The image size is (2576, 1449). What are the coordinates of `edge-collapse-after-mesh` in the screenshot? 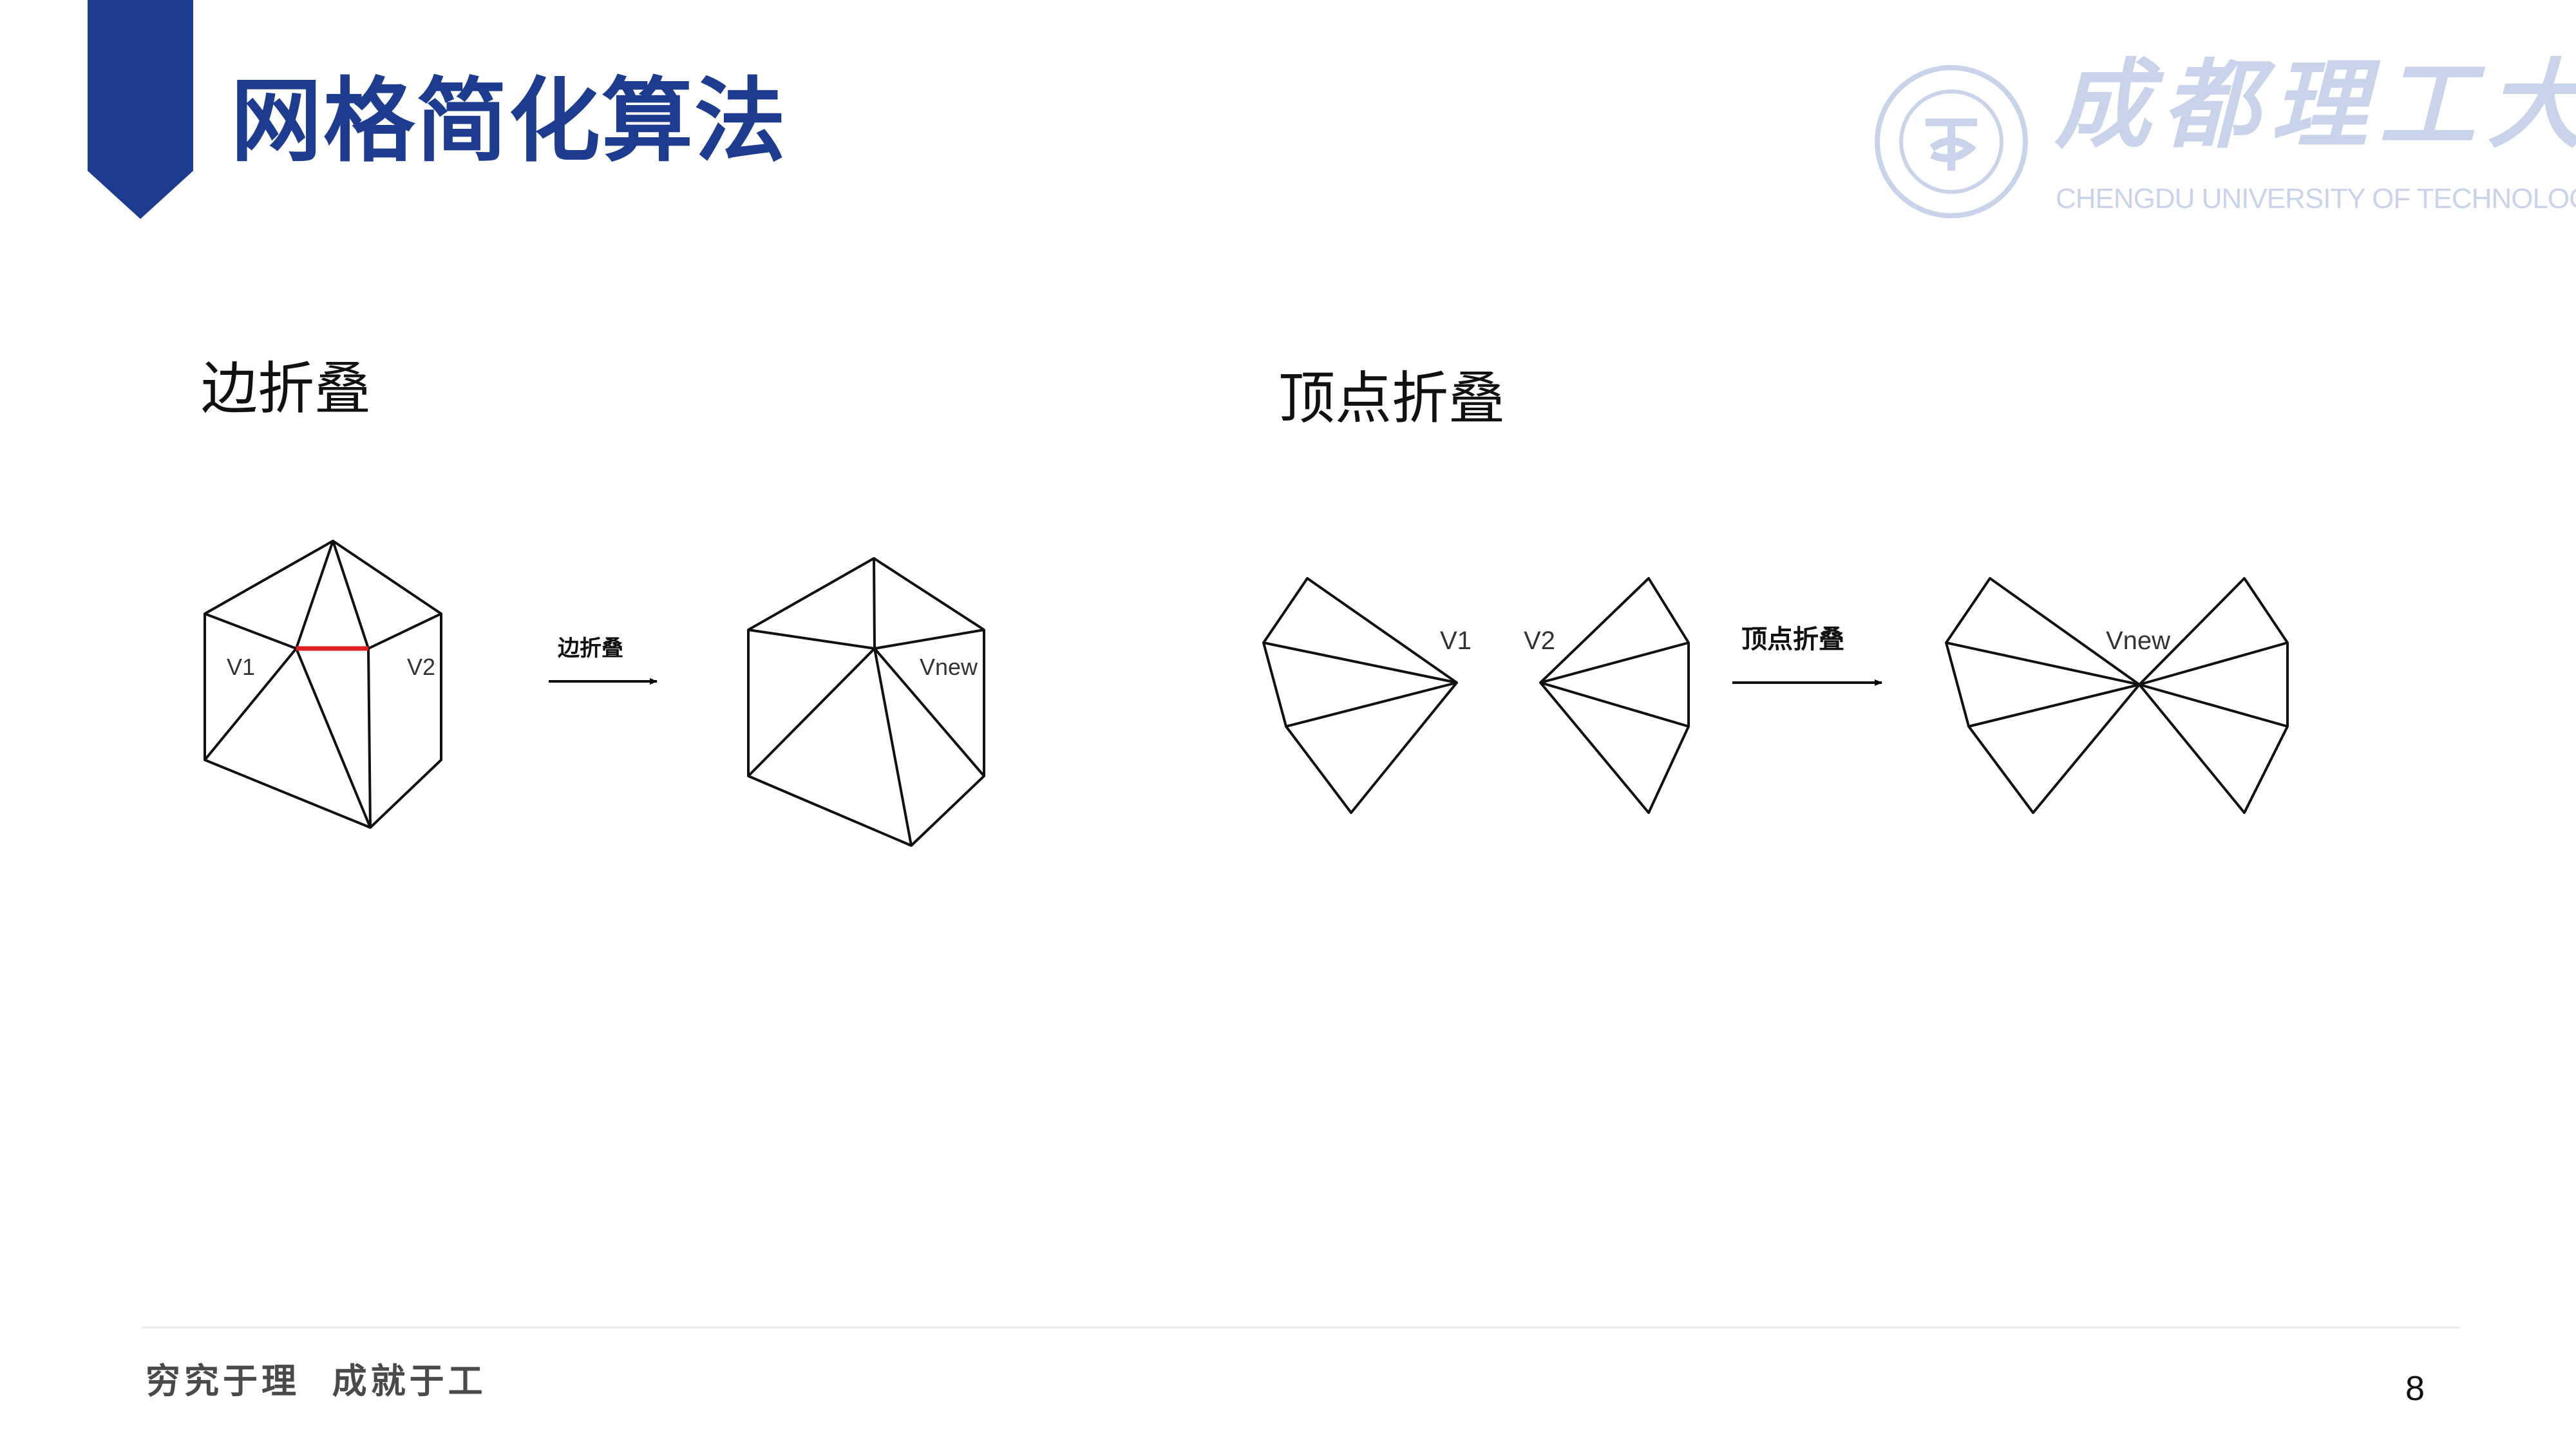 It's located at (866, 702).